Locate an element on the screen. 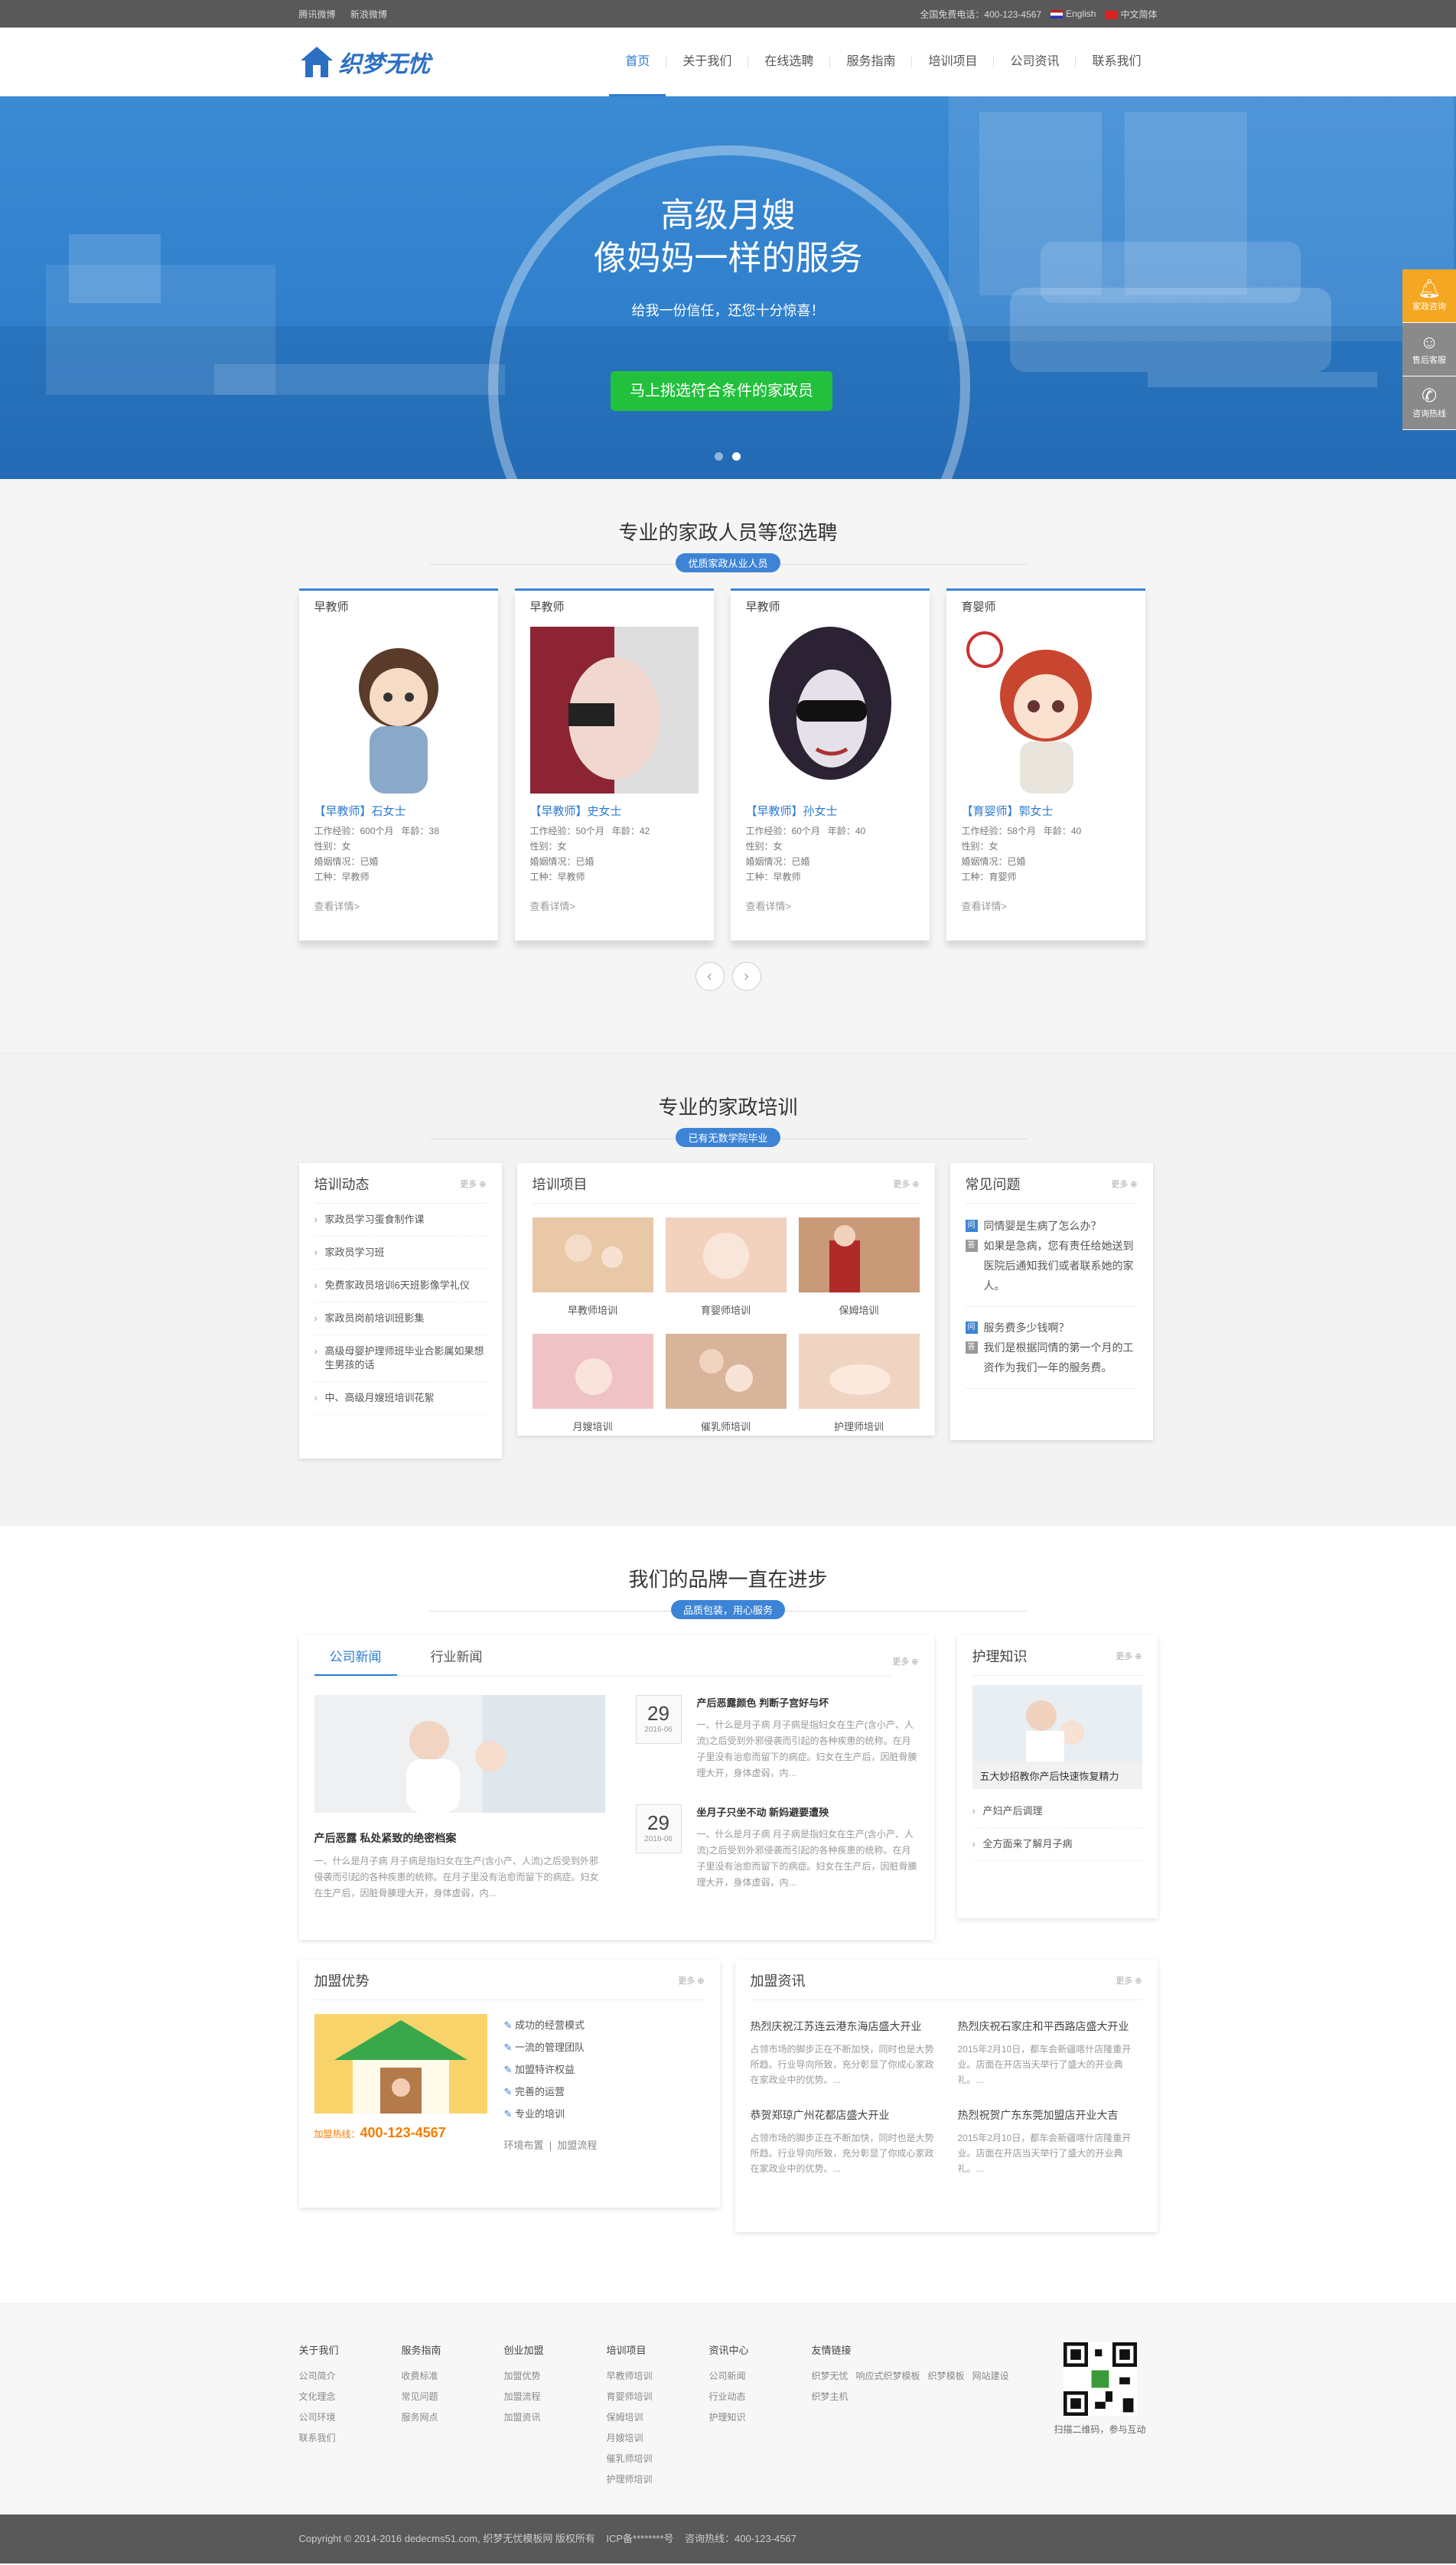  footer-link: 保姆培训 is located at coordinates (658, 2418).